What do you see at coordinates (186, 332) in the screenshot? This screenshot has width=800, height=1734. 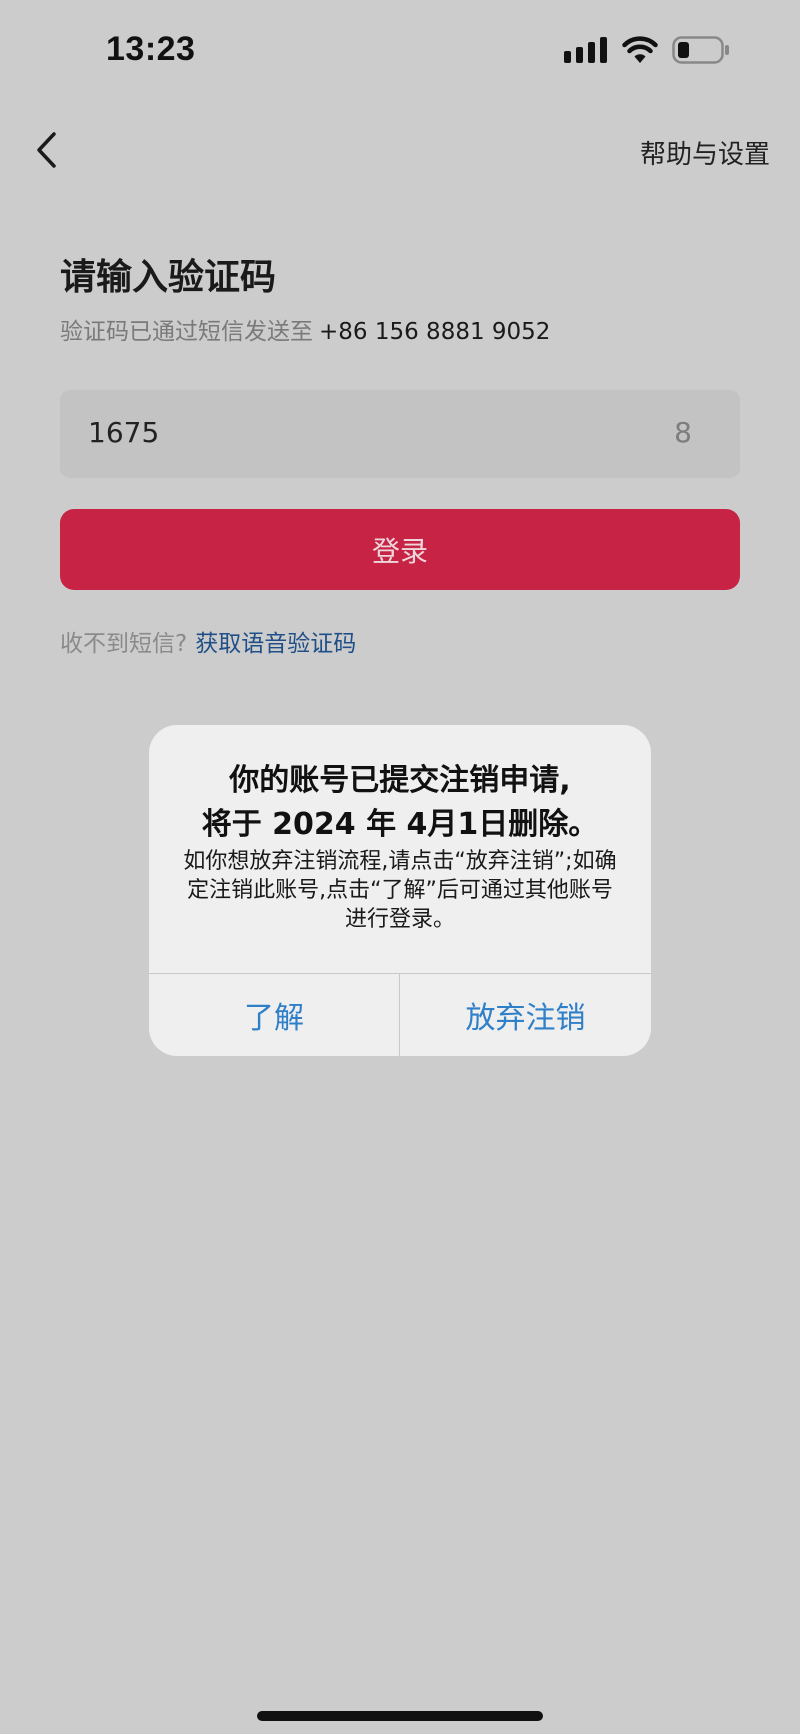 I see `sms-sent-label: 验证码已通过短信发送至` at bounding box center [186, 332].